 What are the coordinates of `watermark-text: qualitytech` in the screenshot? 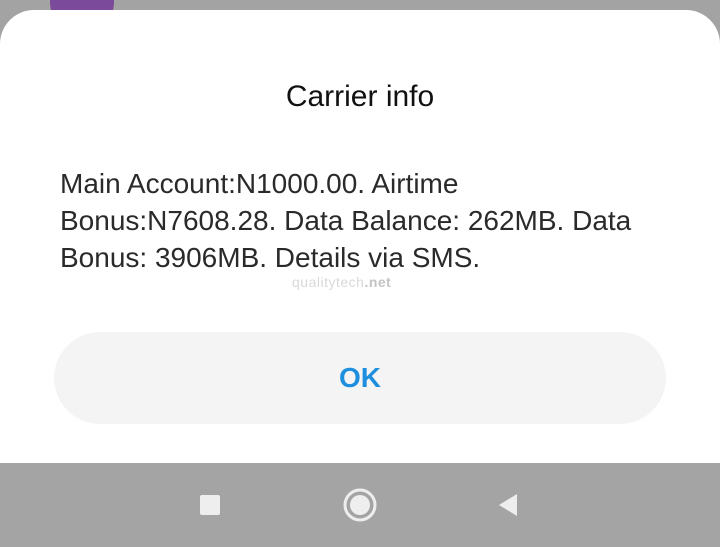 It's located at (328, 282).